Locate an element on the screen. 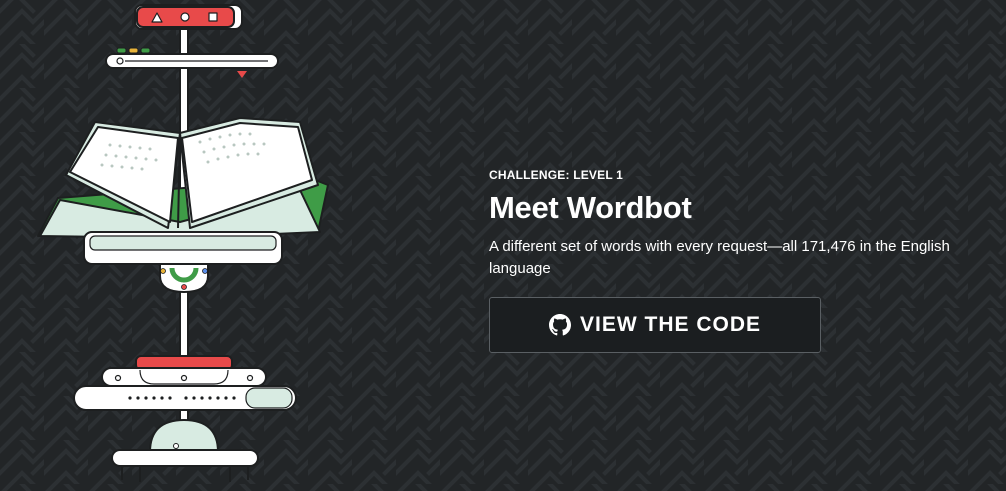  github-icon is located at coordinates (559, 325).